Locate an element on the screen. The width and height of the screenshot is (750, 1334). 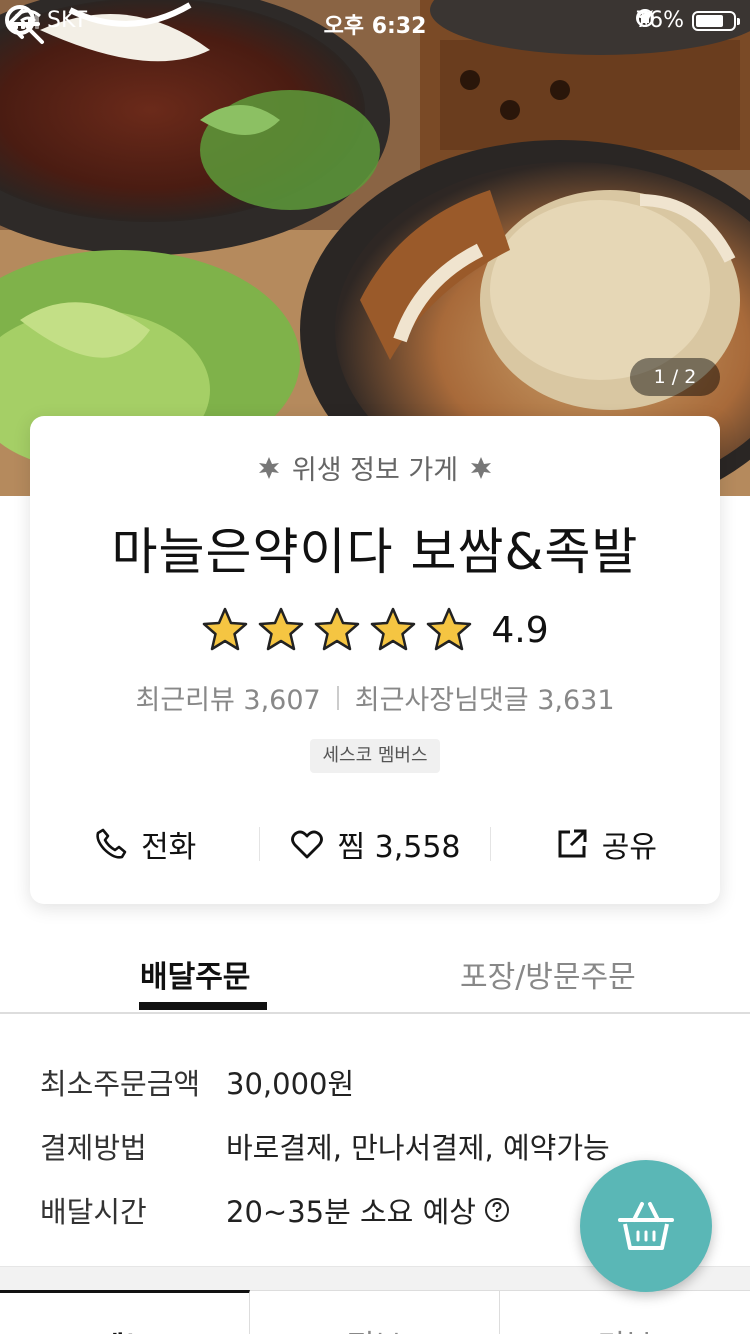
delivery-time-value-wrap: 20~35분 소요 예상 is located at coordinates (368, 1210).